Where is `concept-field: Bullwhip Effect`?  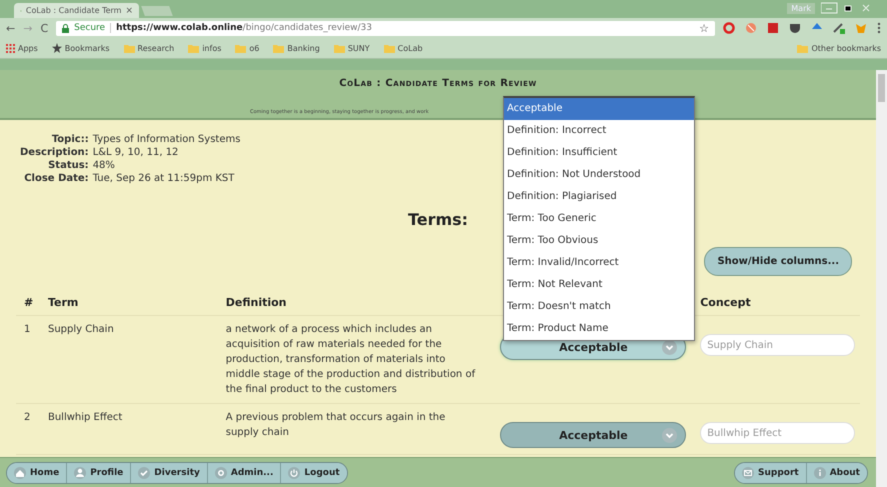
concept-field: Bullwhip Effect is located at coordinates (778, 433).